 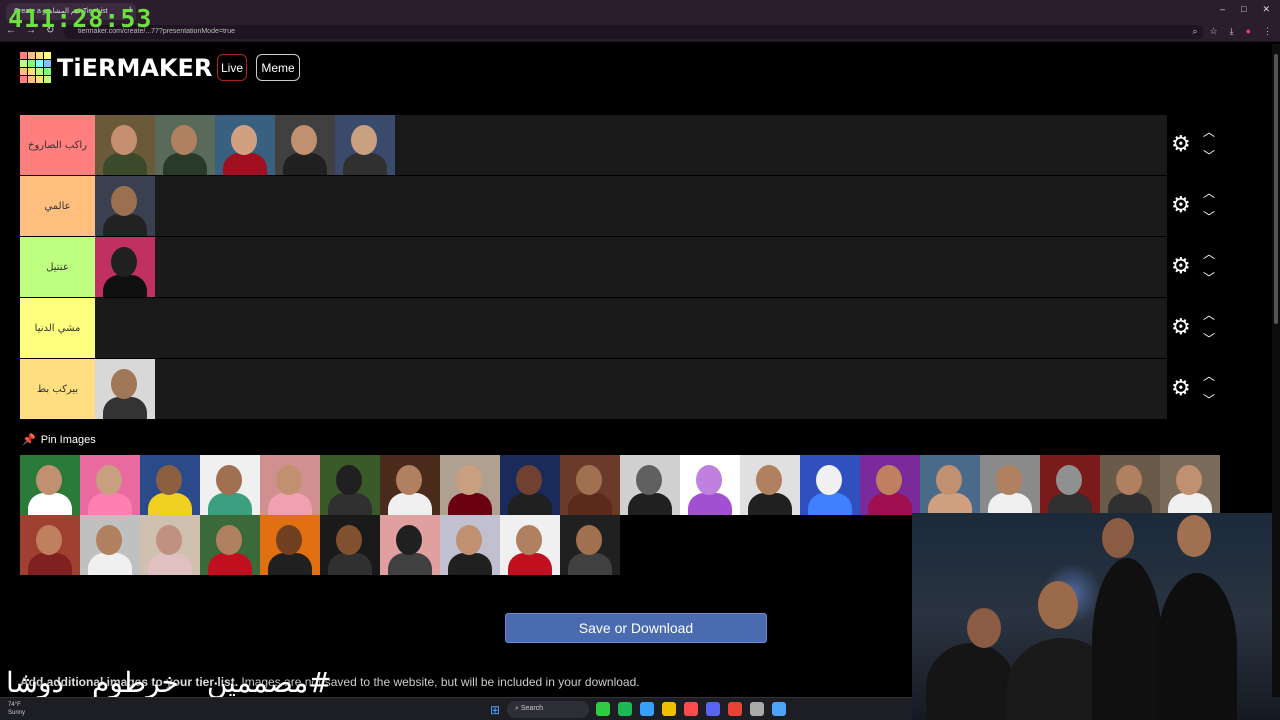 I want to click on maximize-button: □, so click(x=1243, y=9).